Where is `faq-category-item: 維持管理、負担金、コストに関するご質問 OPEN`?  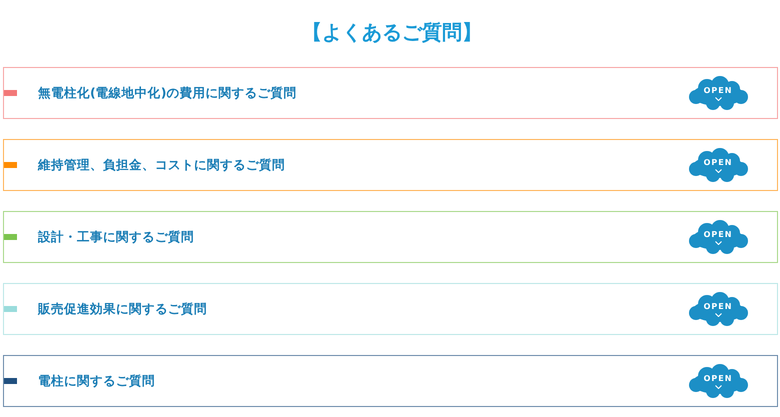
faq-category-item: 維持管理、負担金、コストに関するご質問 OPEN is located at coordinates (390, 165).